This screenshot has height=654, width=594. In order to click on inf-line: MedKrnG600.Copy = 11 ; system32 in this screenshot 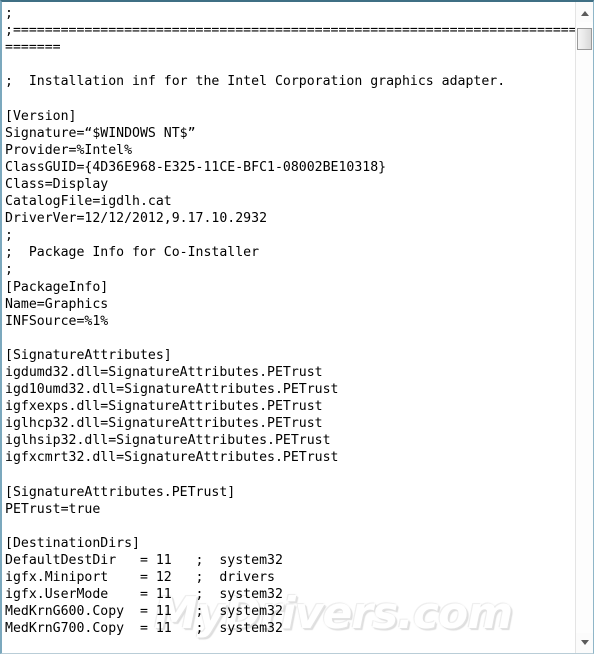, I will do `click(144, 612)`.